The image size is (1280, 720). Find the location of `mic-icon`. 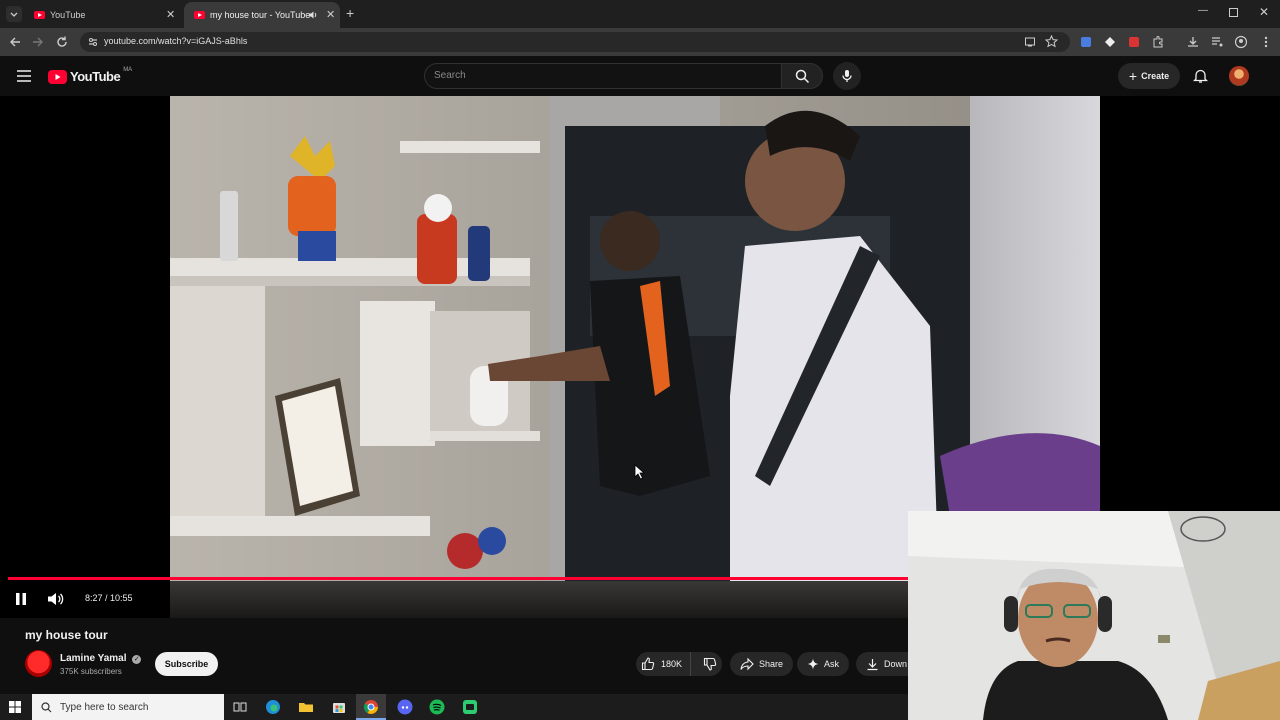

mic-icon is located at coordinates (847, 76).